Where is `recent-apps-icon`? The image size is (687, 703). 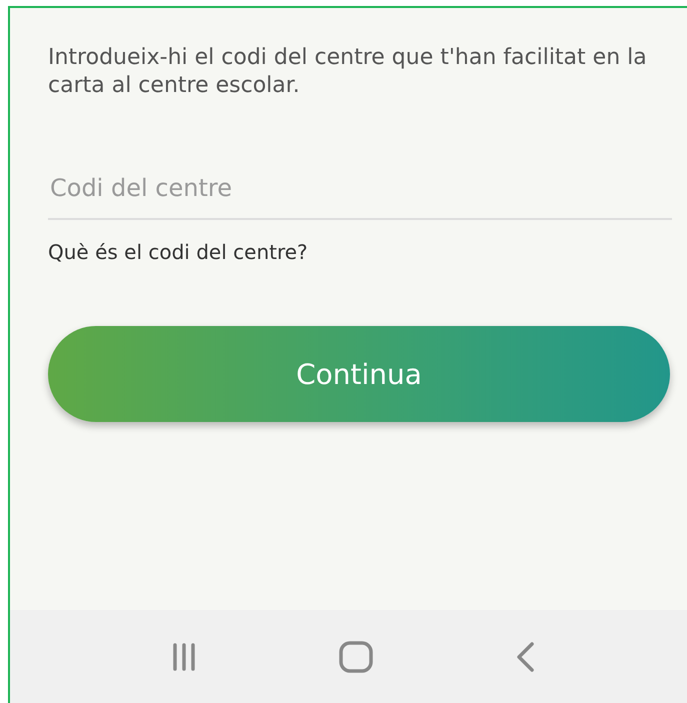
recent-apps-icon is located at coordinates (184, 657).